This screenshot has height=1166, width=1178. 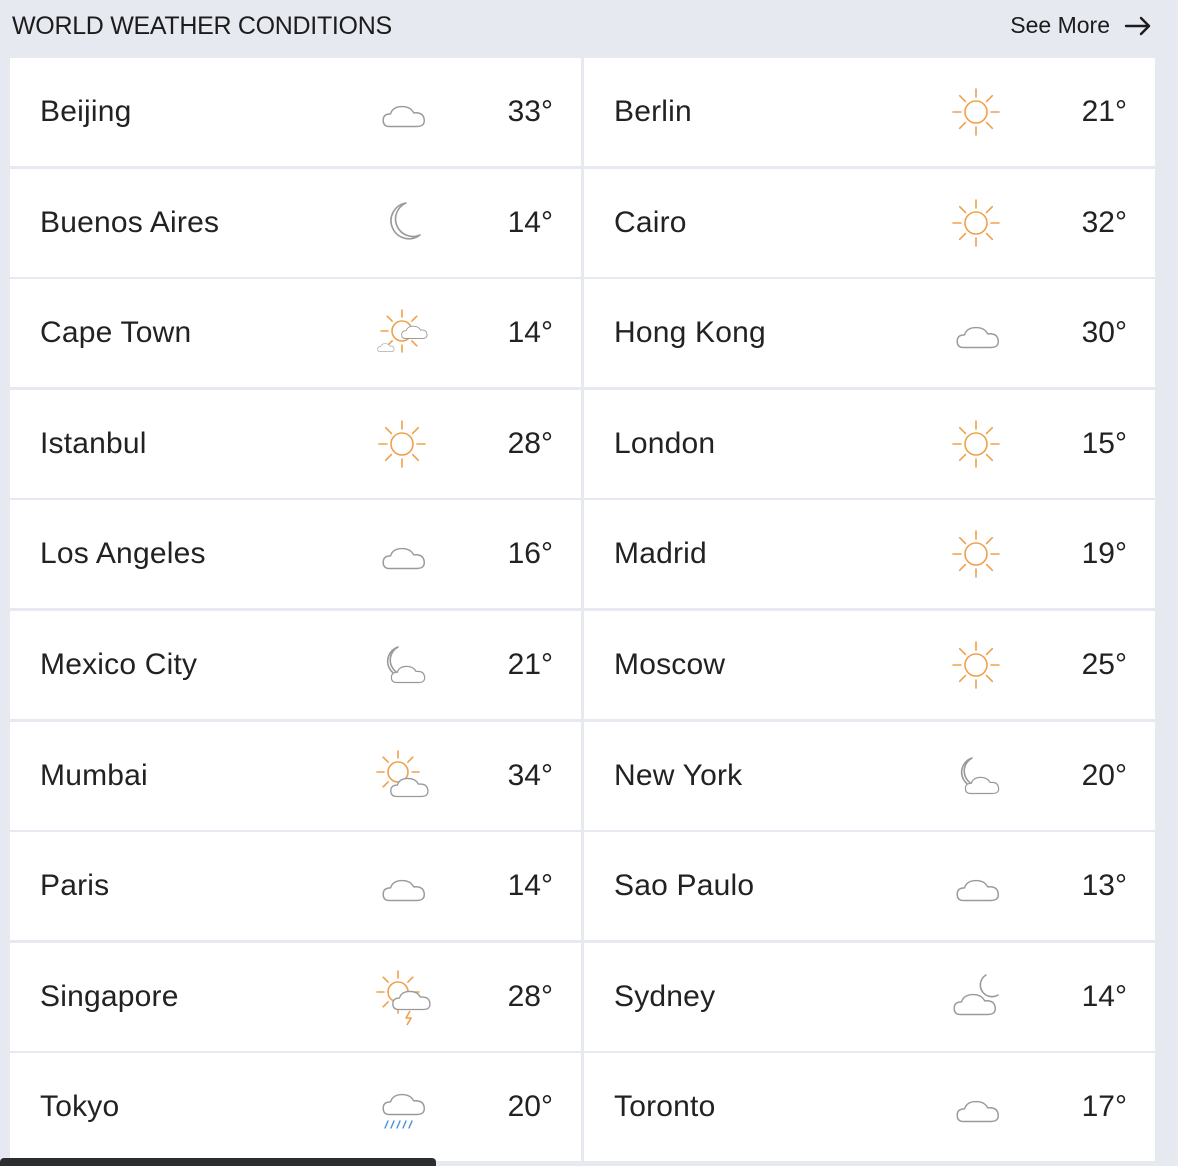 What do you see at coordinates (116, 333) in the screenshot?
I see `city-name: Cape Town` at bounding box center [116, 333].